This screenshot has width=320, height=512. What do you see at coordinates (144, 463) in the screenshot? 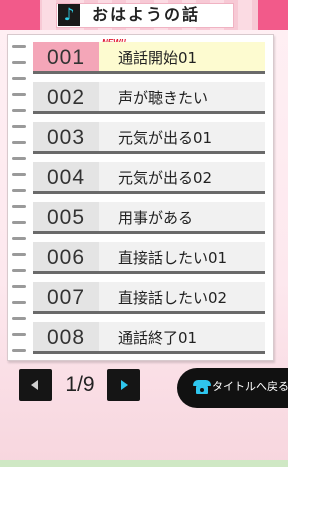
I see `footer-strip` at bounding box center [144, 463].